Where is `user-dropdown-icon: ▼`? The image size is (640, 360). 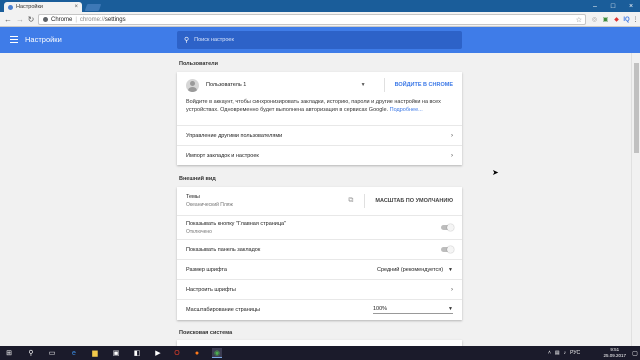
user-dropdown-icon: ▼ is located at coordinates (363, 85).